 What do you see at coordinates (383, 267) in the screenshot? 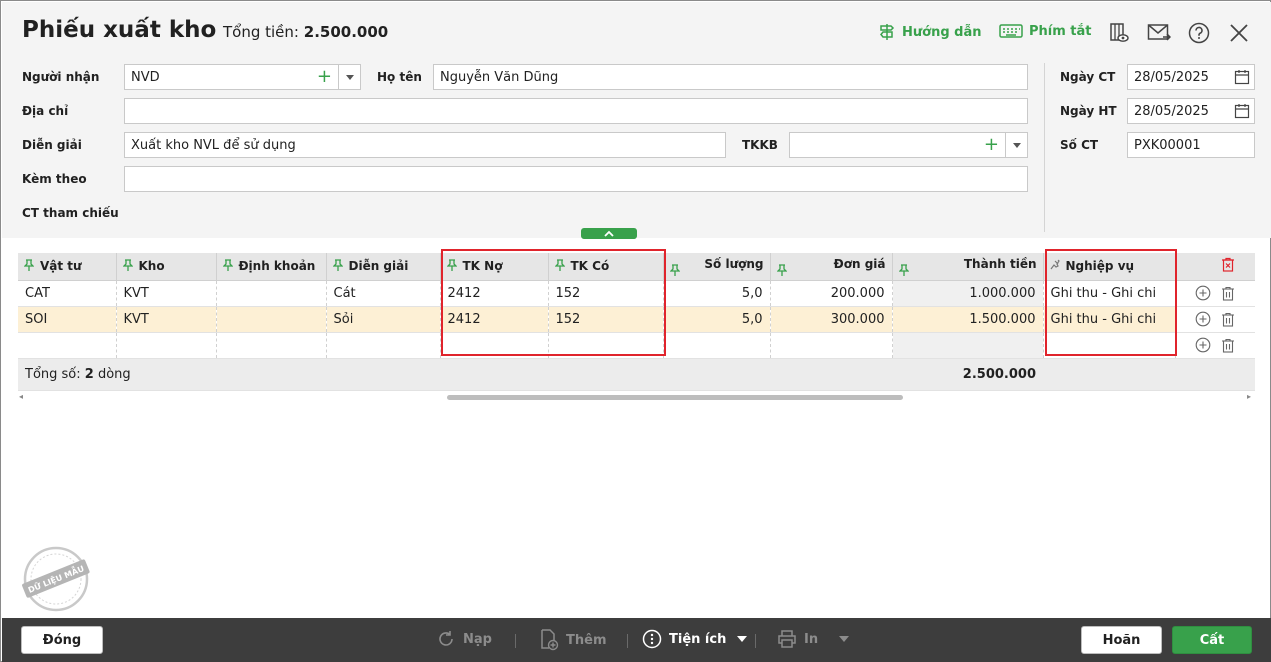
I see `col-header-description: Diễn giải` at bounding box center [383, 267].